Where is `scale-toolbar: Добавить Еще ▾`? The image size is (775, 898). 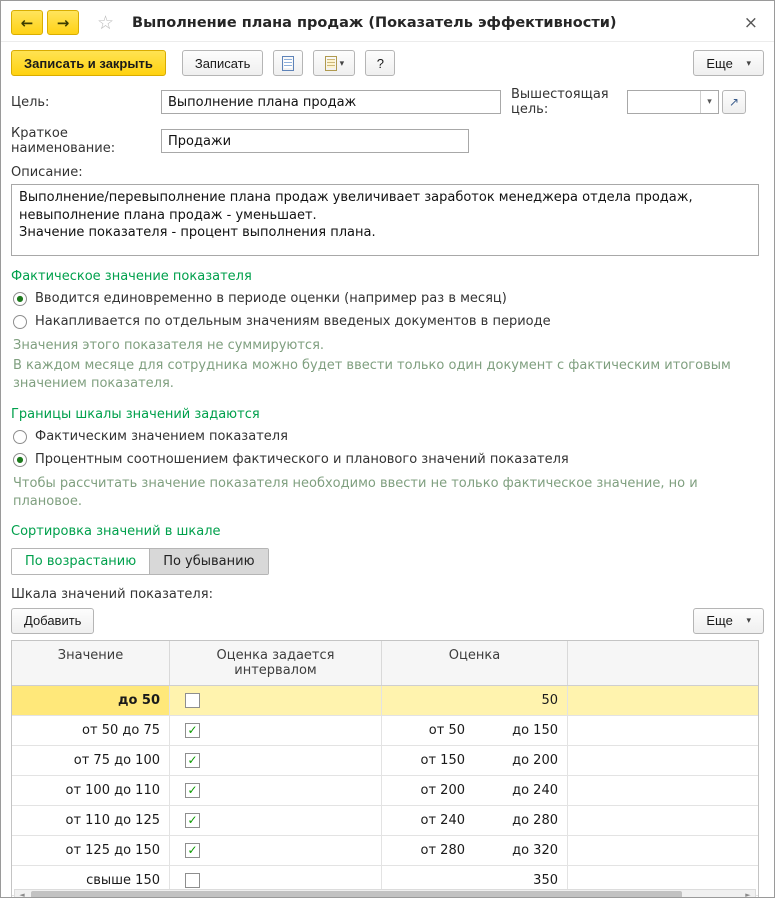
scale-toolbar: Добавить Еще ▾ is located at coordinates (387, 620).